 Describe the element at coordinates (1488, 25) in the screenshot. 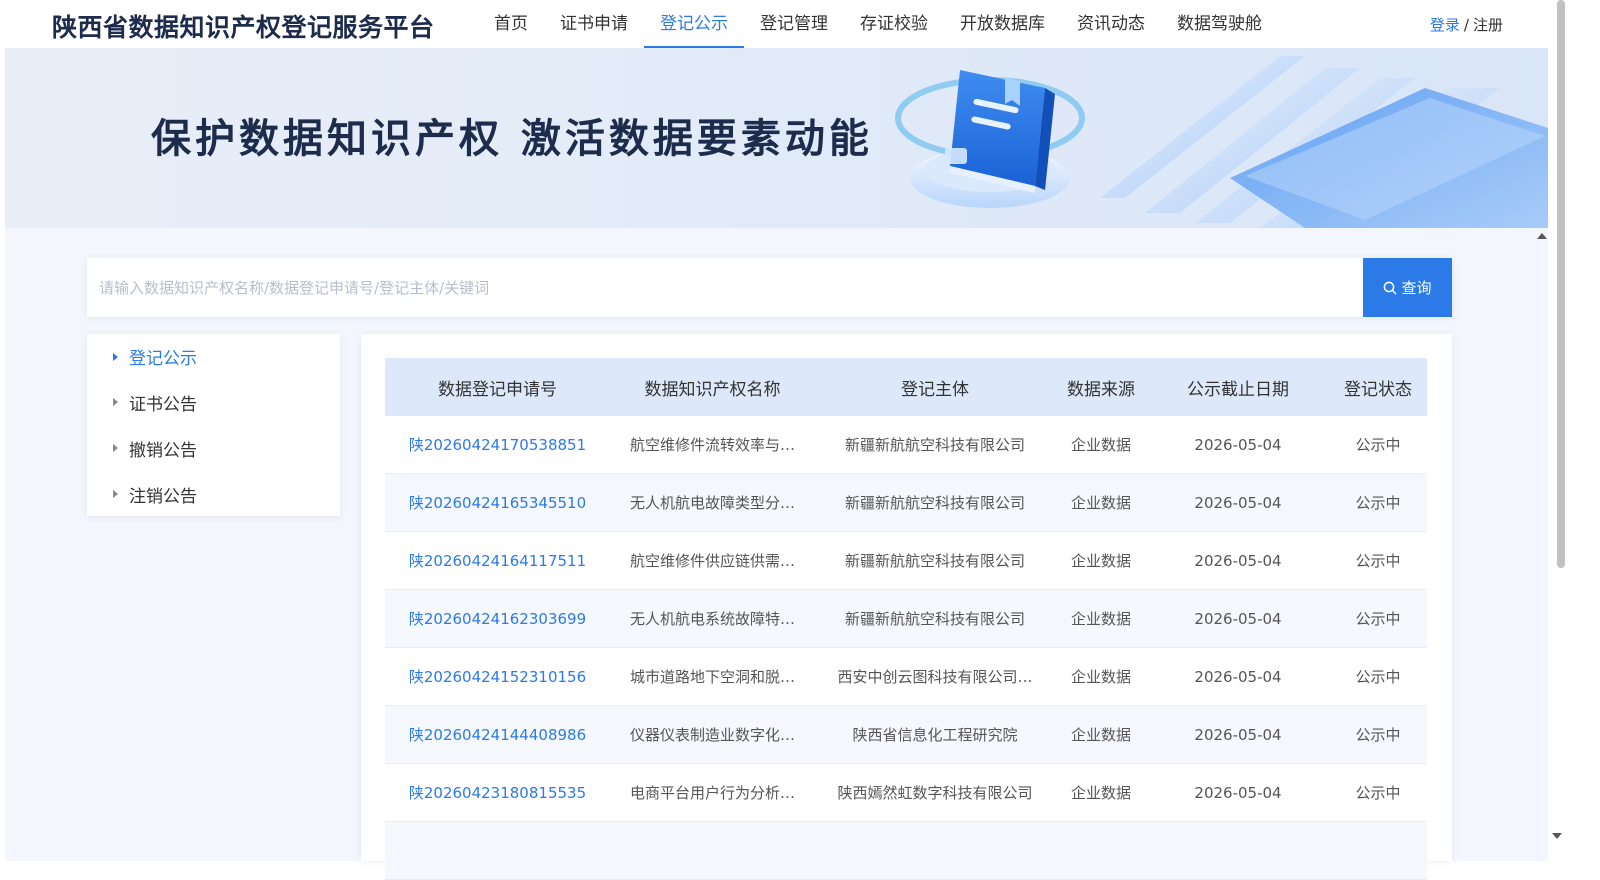

I see `register-link: 注册` at that location.